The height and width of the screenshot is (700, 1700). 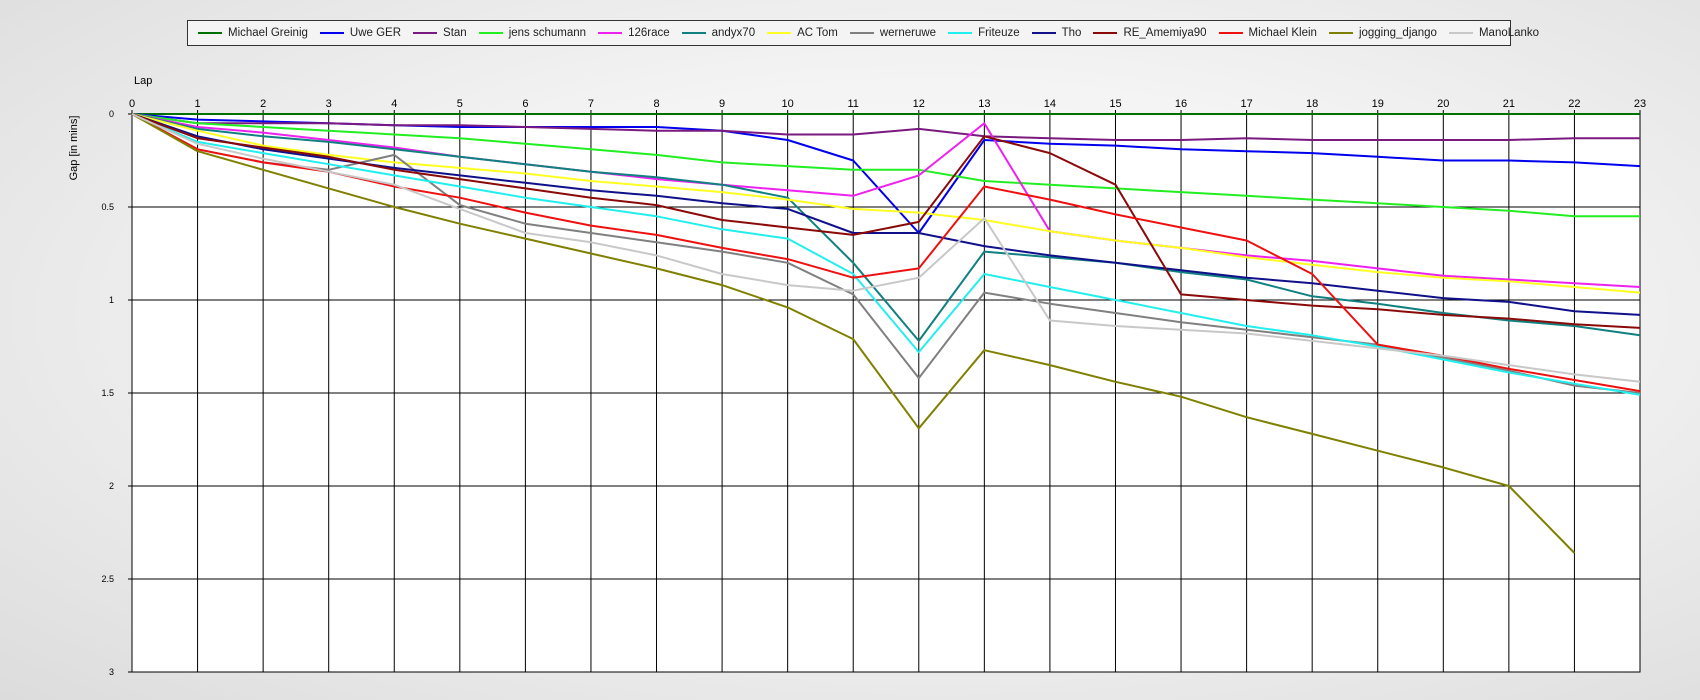 What do you see at coordinates (111, 672) in the screenshot?
I see `y-tick-label: 3` at bounding box center [111, 672].